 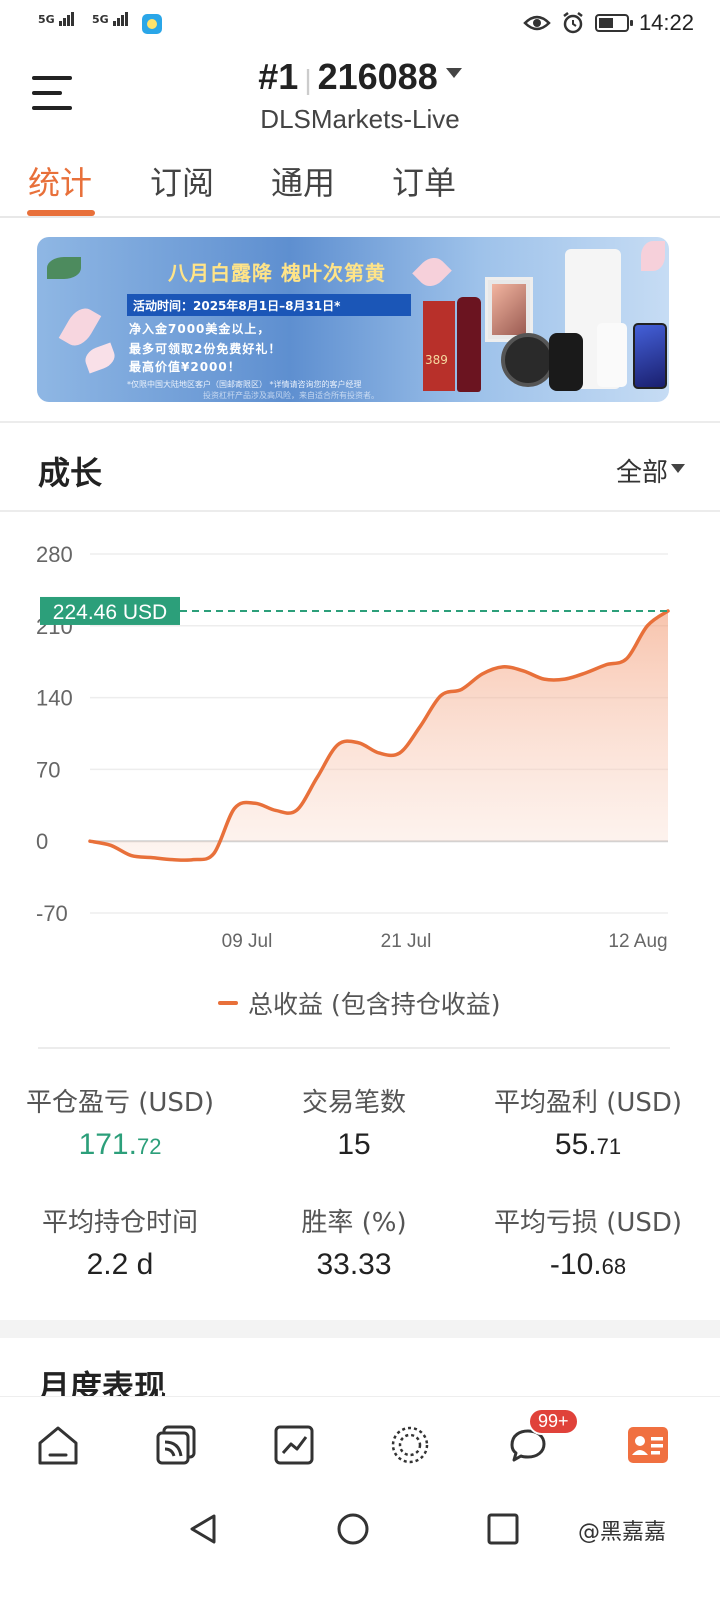 What do you see at coordinates (410, 1445) in the screenshot?
I see `community-icon` at bounding box center [410, 1445].